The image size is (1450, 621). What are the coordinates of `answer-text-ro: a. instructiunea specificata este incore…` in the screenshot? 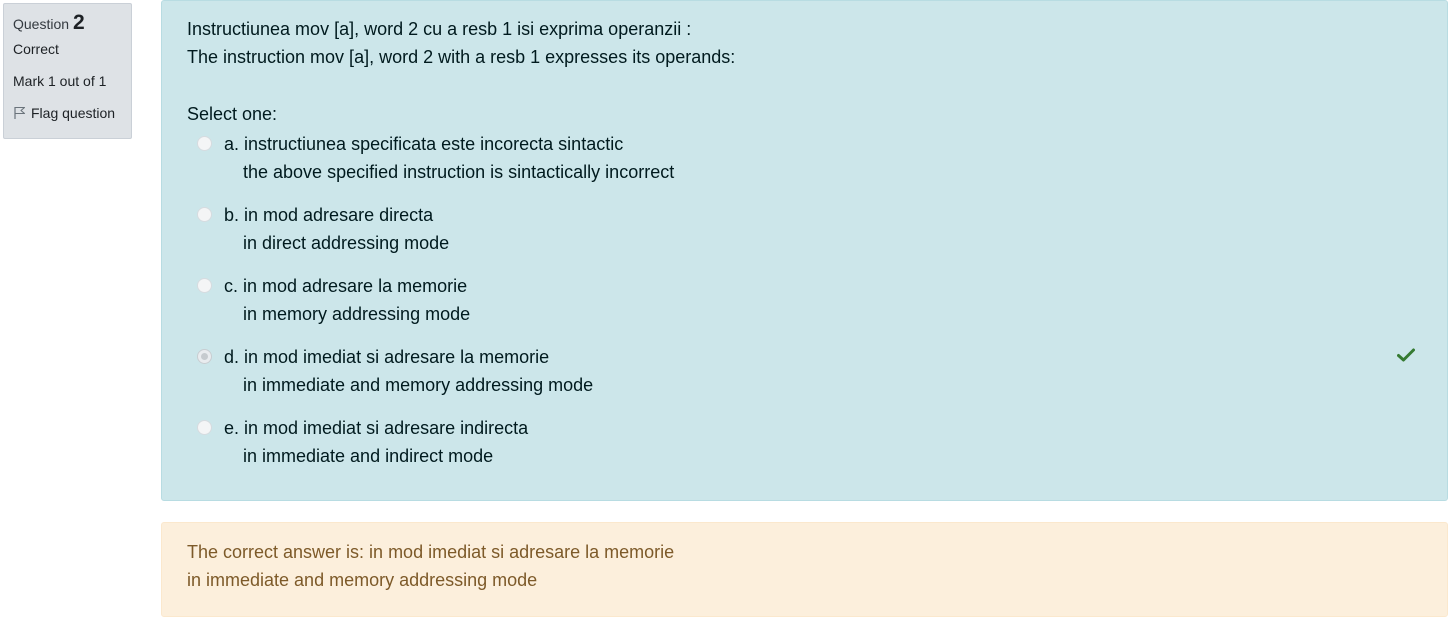 It's located at (424, 144).